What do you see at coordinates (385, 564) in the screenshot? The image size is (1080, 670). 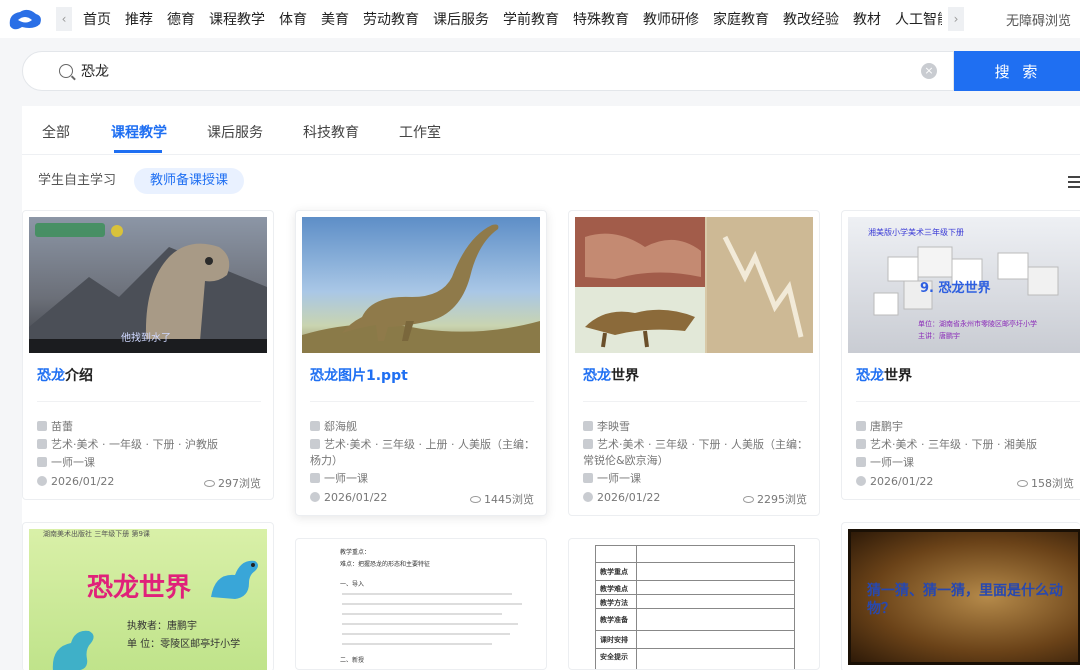 I see `document-line: 难点：把握恐龙的形态和主要特征` at bounding box center [385, 564].